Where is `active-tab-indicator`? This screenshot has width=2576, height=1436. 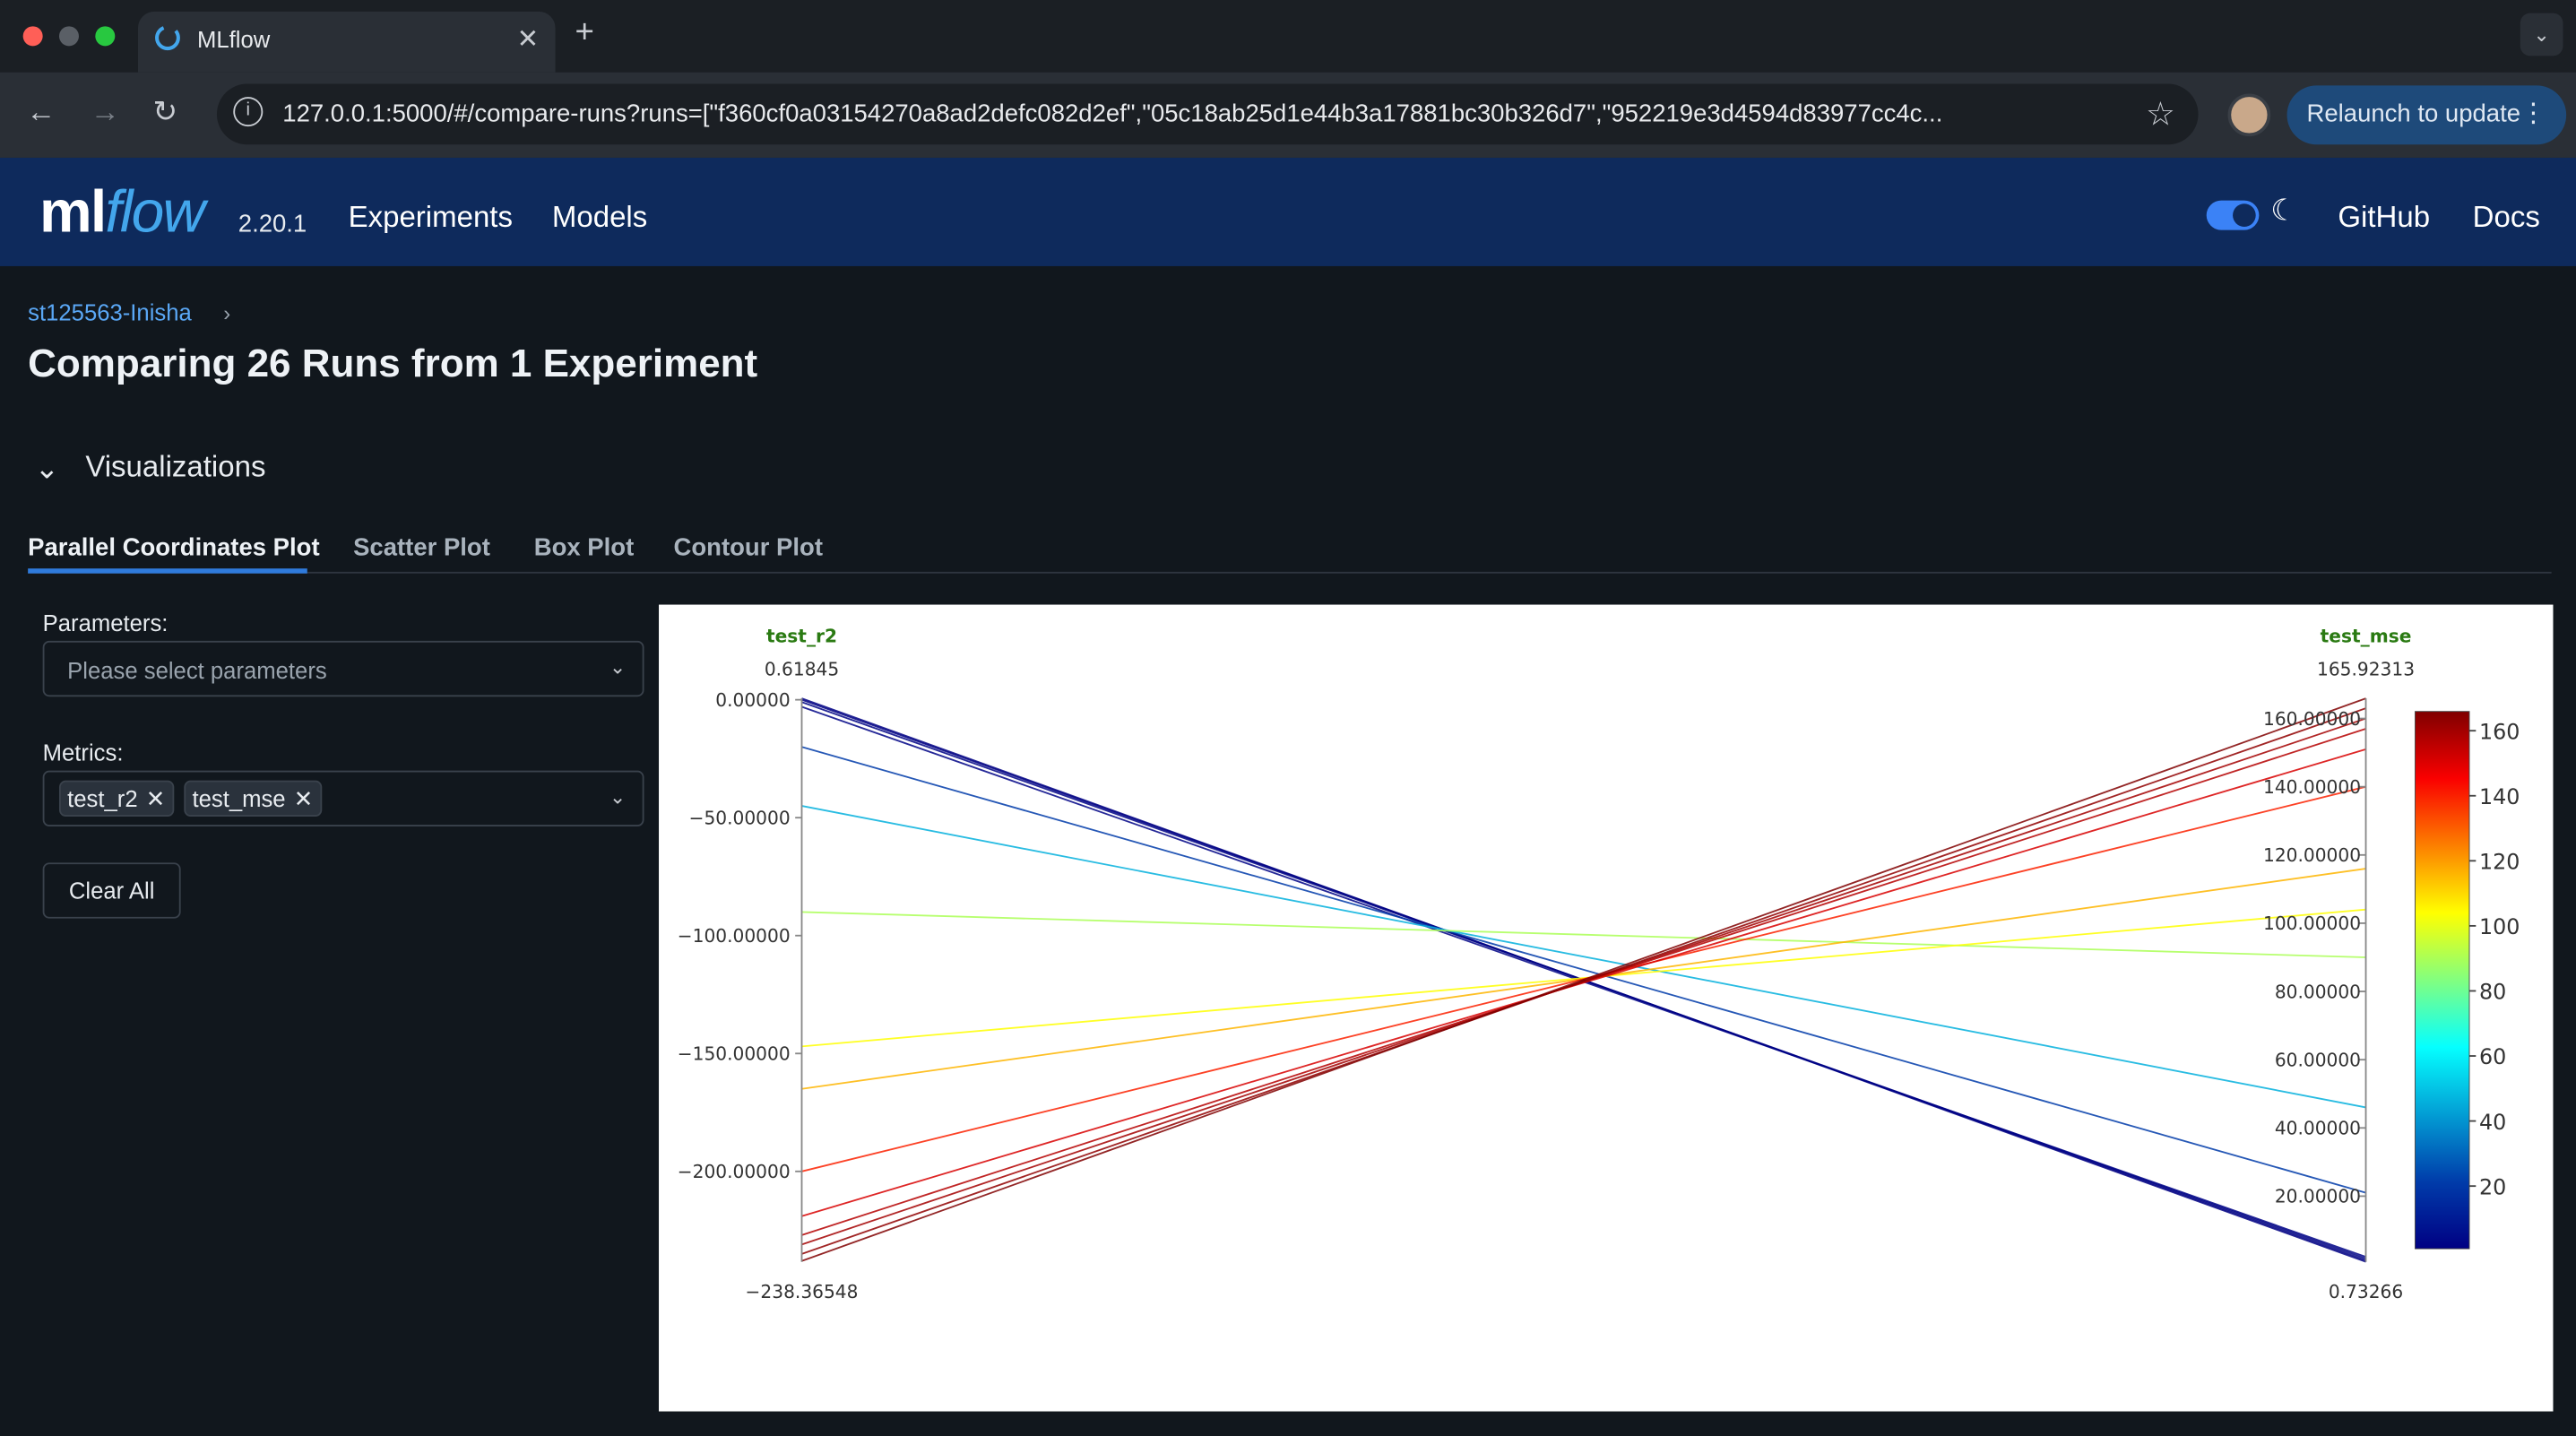 active-tab-indicator is located at coordinates (167, 571).